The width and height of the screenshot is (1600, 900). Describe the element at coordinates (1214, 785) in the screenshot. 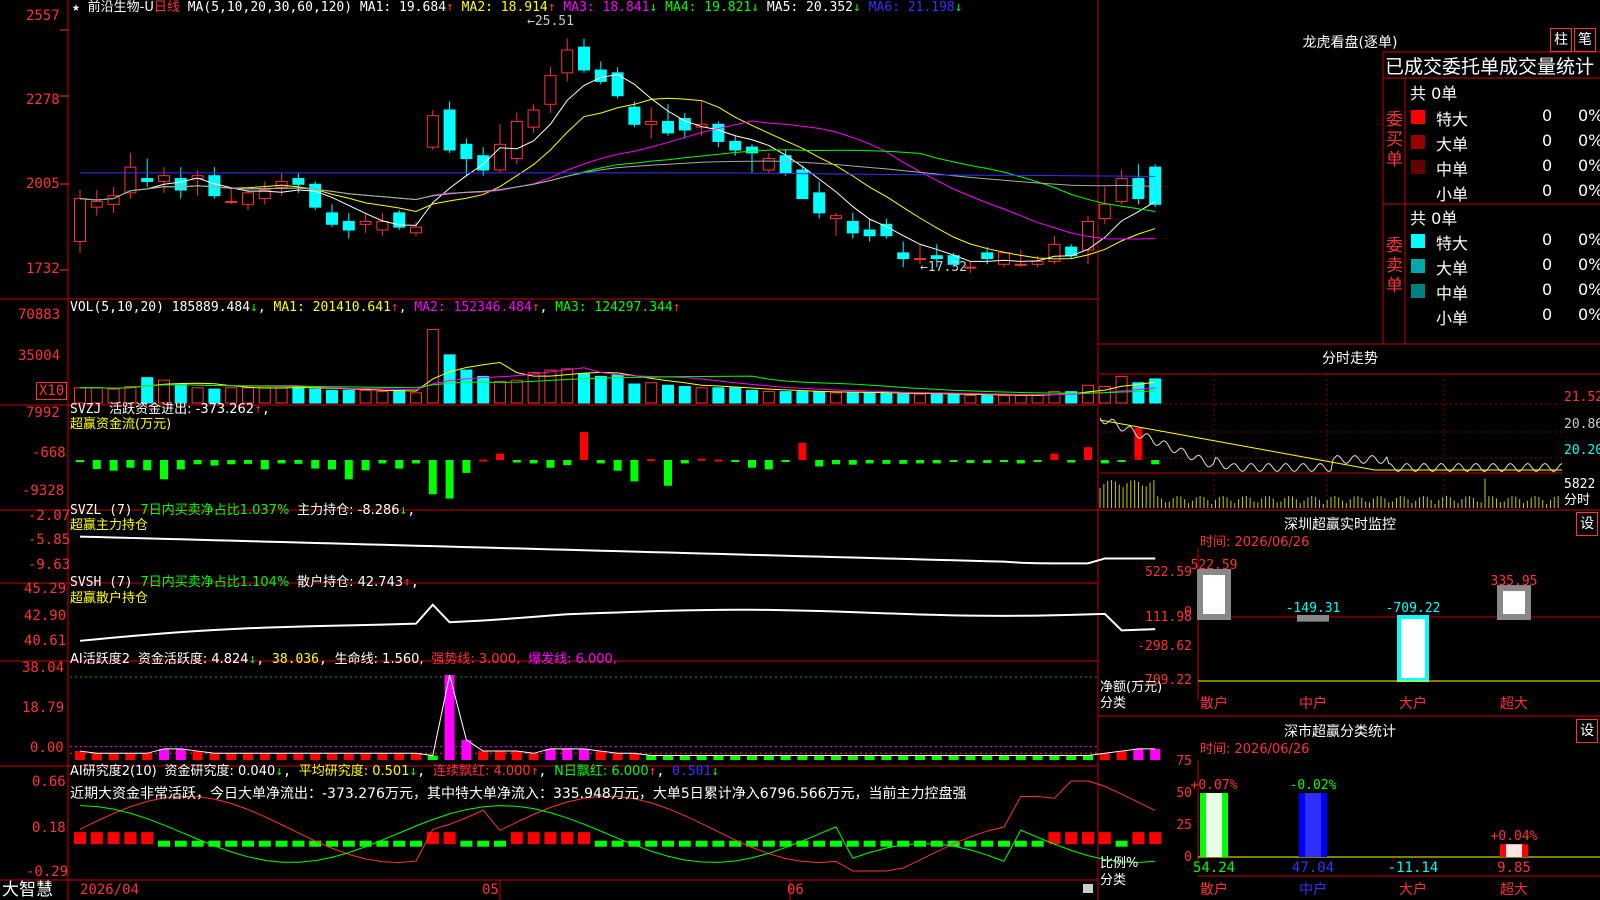

I see `classify-top-label: +0.07%` at that location.